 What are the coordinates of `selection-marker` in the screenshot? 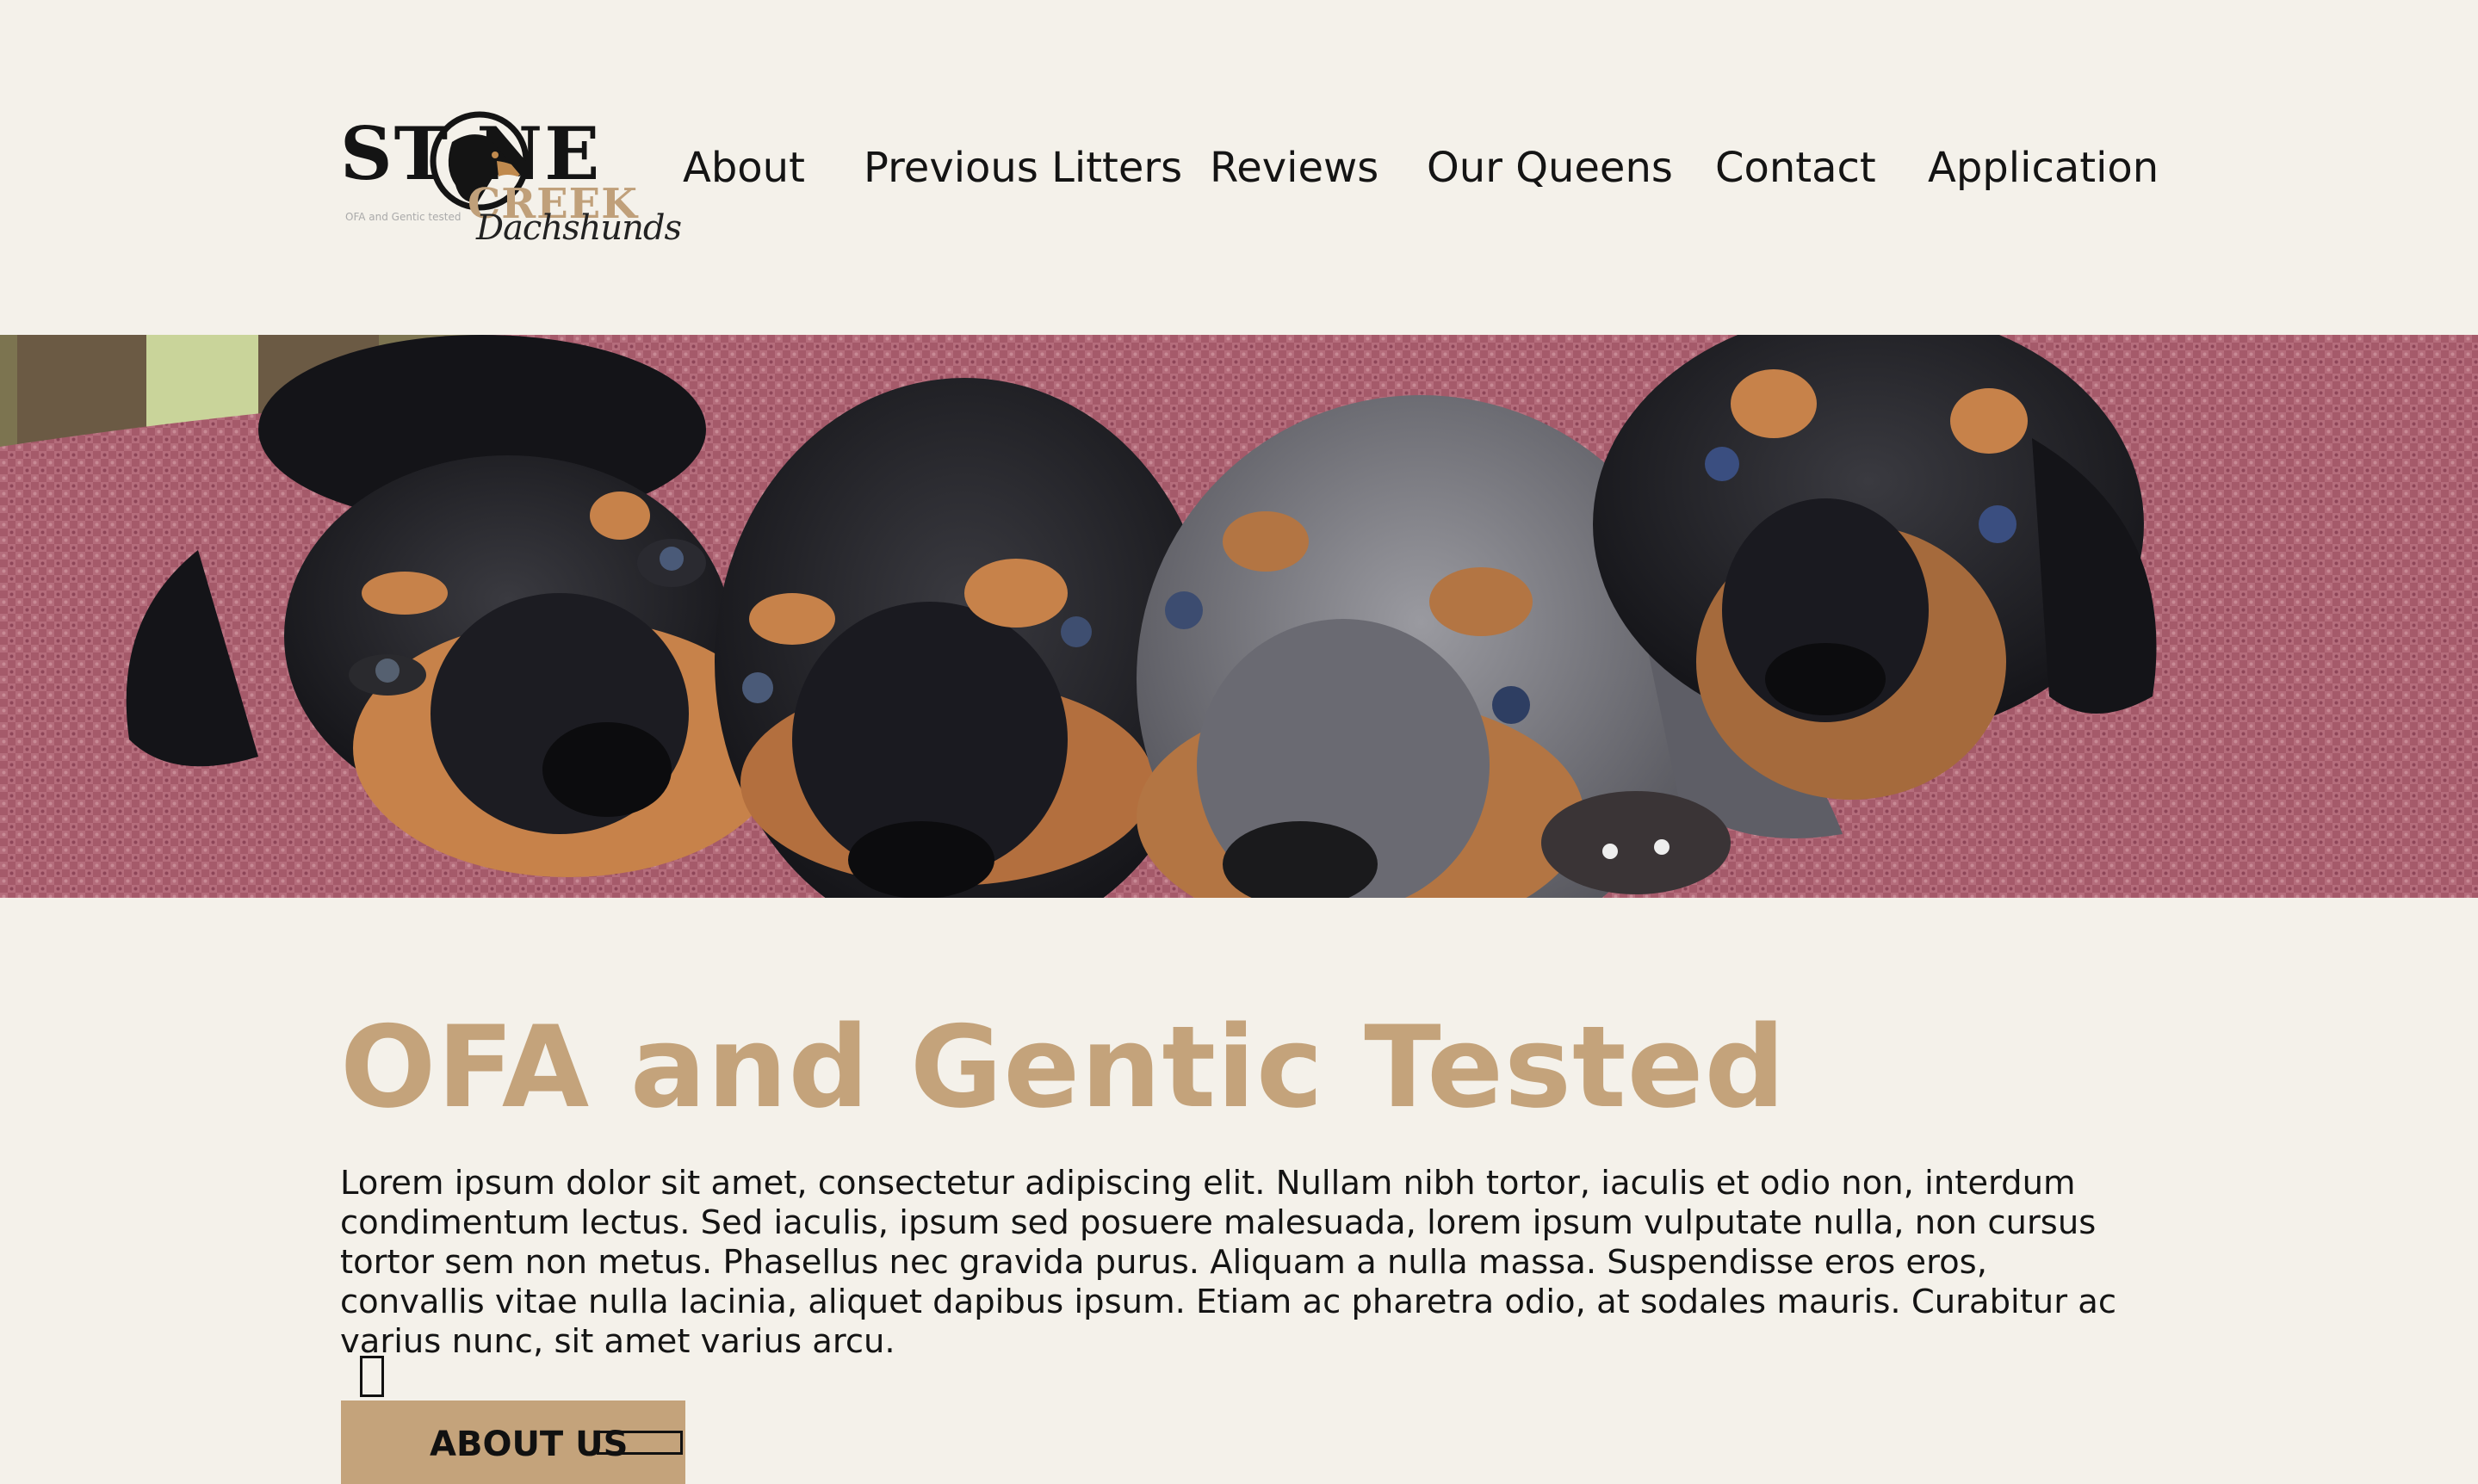 It's located at (372, 1376).